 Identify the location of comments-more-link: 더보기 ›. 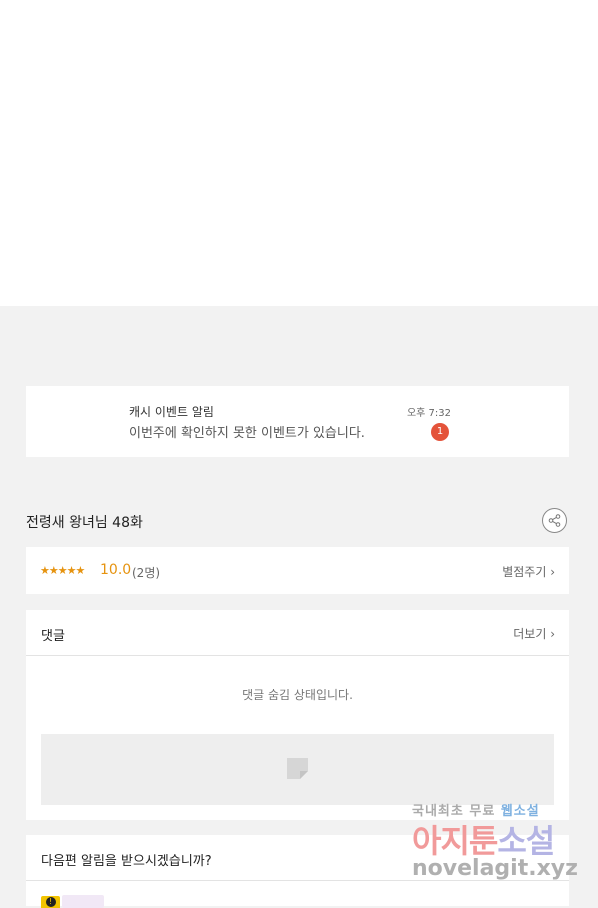
(534, 633).